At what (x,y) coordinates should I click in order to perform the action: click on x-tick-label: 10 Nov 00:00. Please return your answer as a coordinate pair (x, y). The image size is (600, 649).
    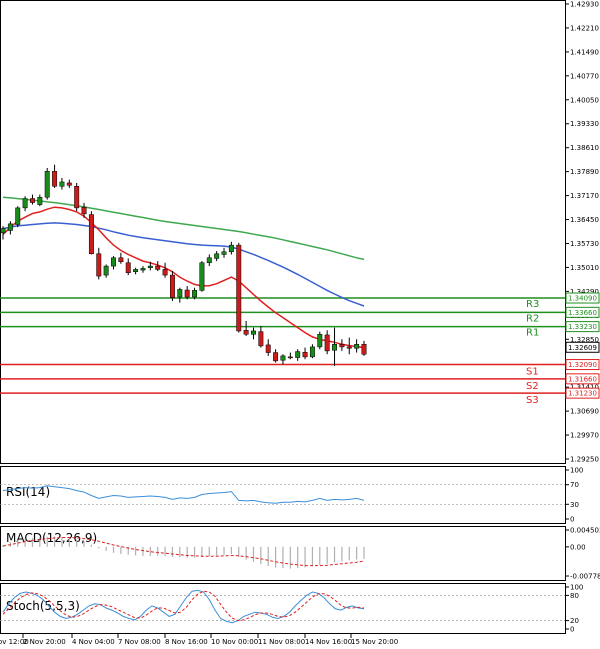
    Looking at the image, I should click on (234, 642).